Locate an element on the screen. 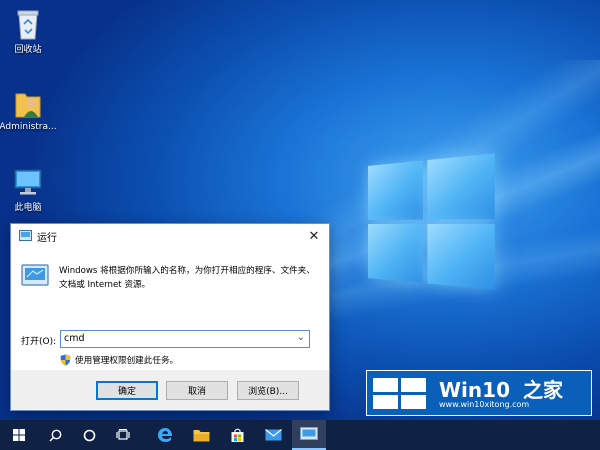 The image size is (600, 450). task-view-button is located at coordinates (123, 435).